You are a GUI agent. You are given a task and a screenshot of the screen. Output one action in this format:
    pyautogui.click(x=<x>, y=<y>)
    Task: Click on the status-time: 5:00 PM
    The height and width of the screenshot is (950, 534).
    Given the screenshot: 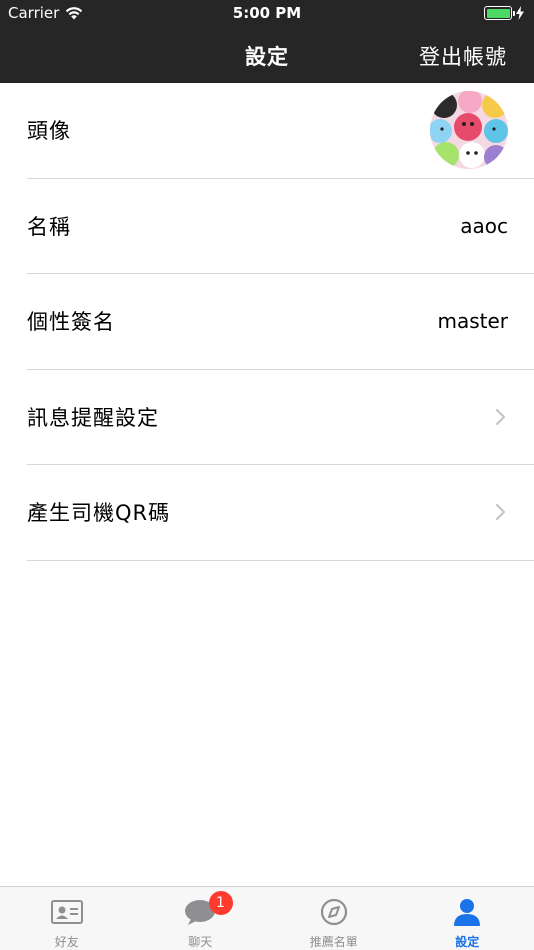 What is the action you would take?
    pyautogui.click(x=267, y=13)
    